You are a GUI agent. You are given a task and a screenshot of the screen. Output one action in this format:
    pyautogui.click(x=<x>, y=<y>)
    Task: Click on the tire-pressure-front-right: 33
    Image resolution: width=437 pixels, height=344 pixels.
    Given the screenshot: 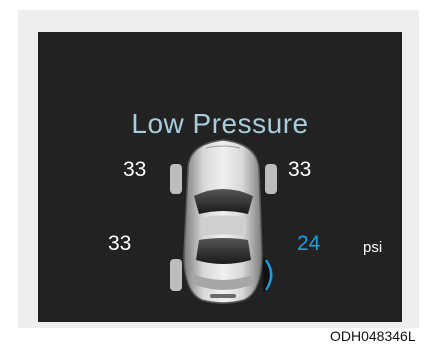 What is the action you would take?
    pyautogui.click(x=300, y=169)
    